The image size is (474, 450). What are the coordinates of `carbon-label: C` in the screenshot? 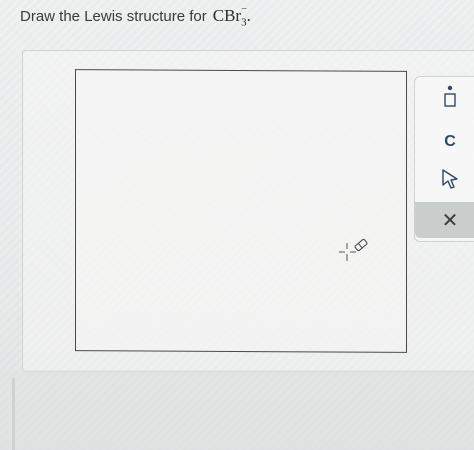 It's located at (450, 141).